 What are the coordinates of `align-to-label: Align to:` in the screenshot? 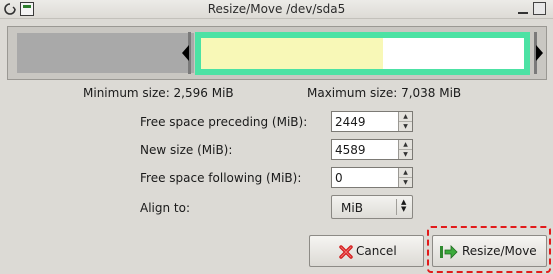 It's located at (165, 208).